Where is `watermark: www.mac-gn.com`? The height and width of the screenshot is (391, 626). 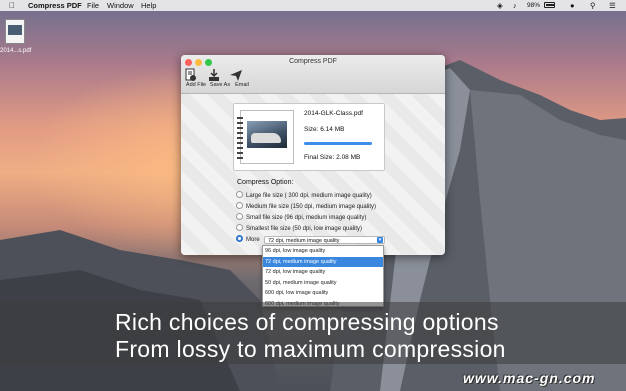
watermark: www.mac-gn.com is located at coordinates (529, 378).